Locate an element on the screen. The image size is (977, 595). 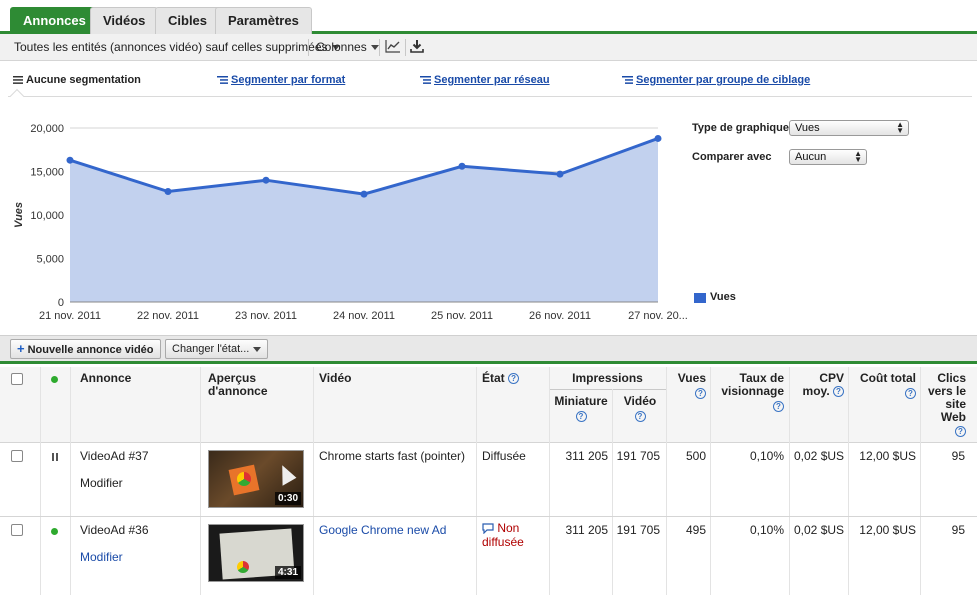
views-count: 500 is located at coordinates (695, 456).